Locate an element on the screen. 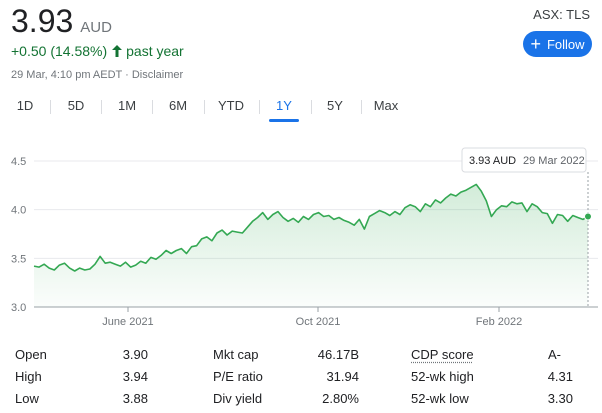 The height and width of the screenshot is (413, 602). change-amount: +0.50 (14.58%) is located at coordinates (59, 51).